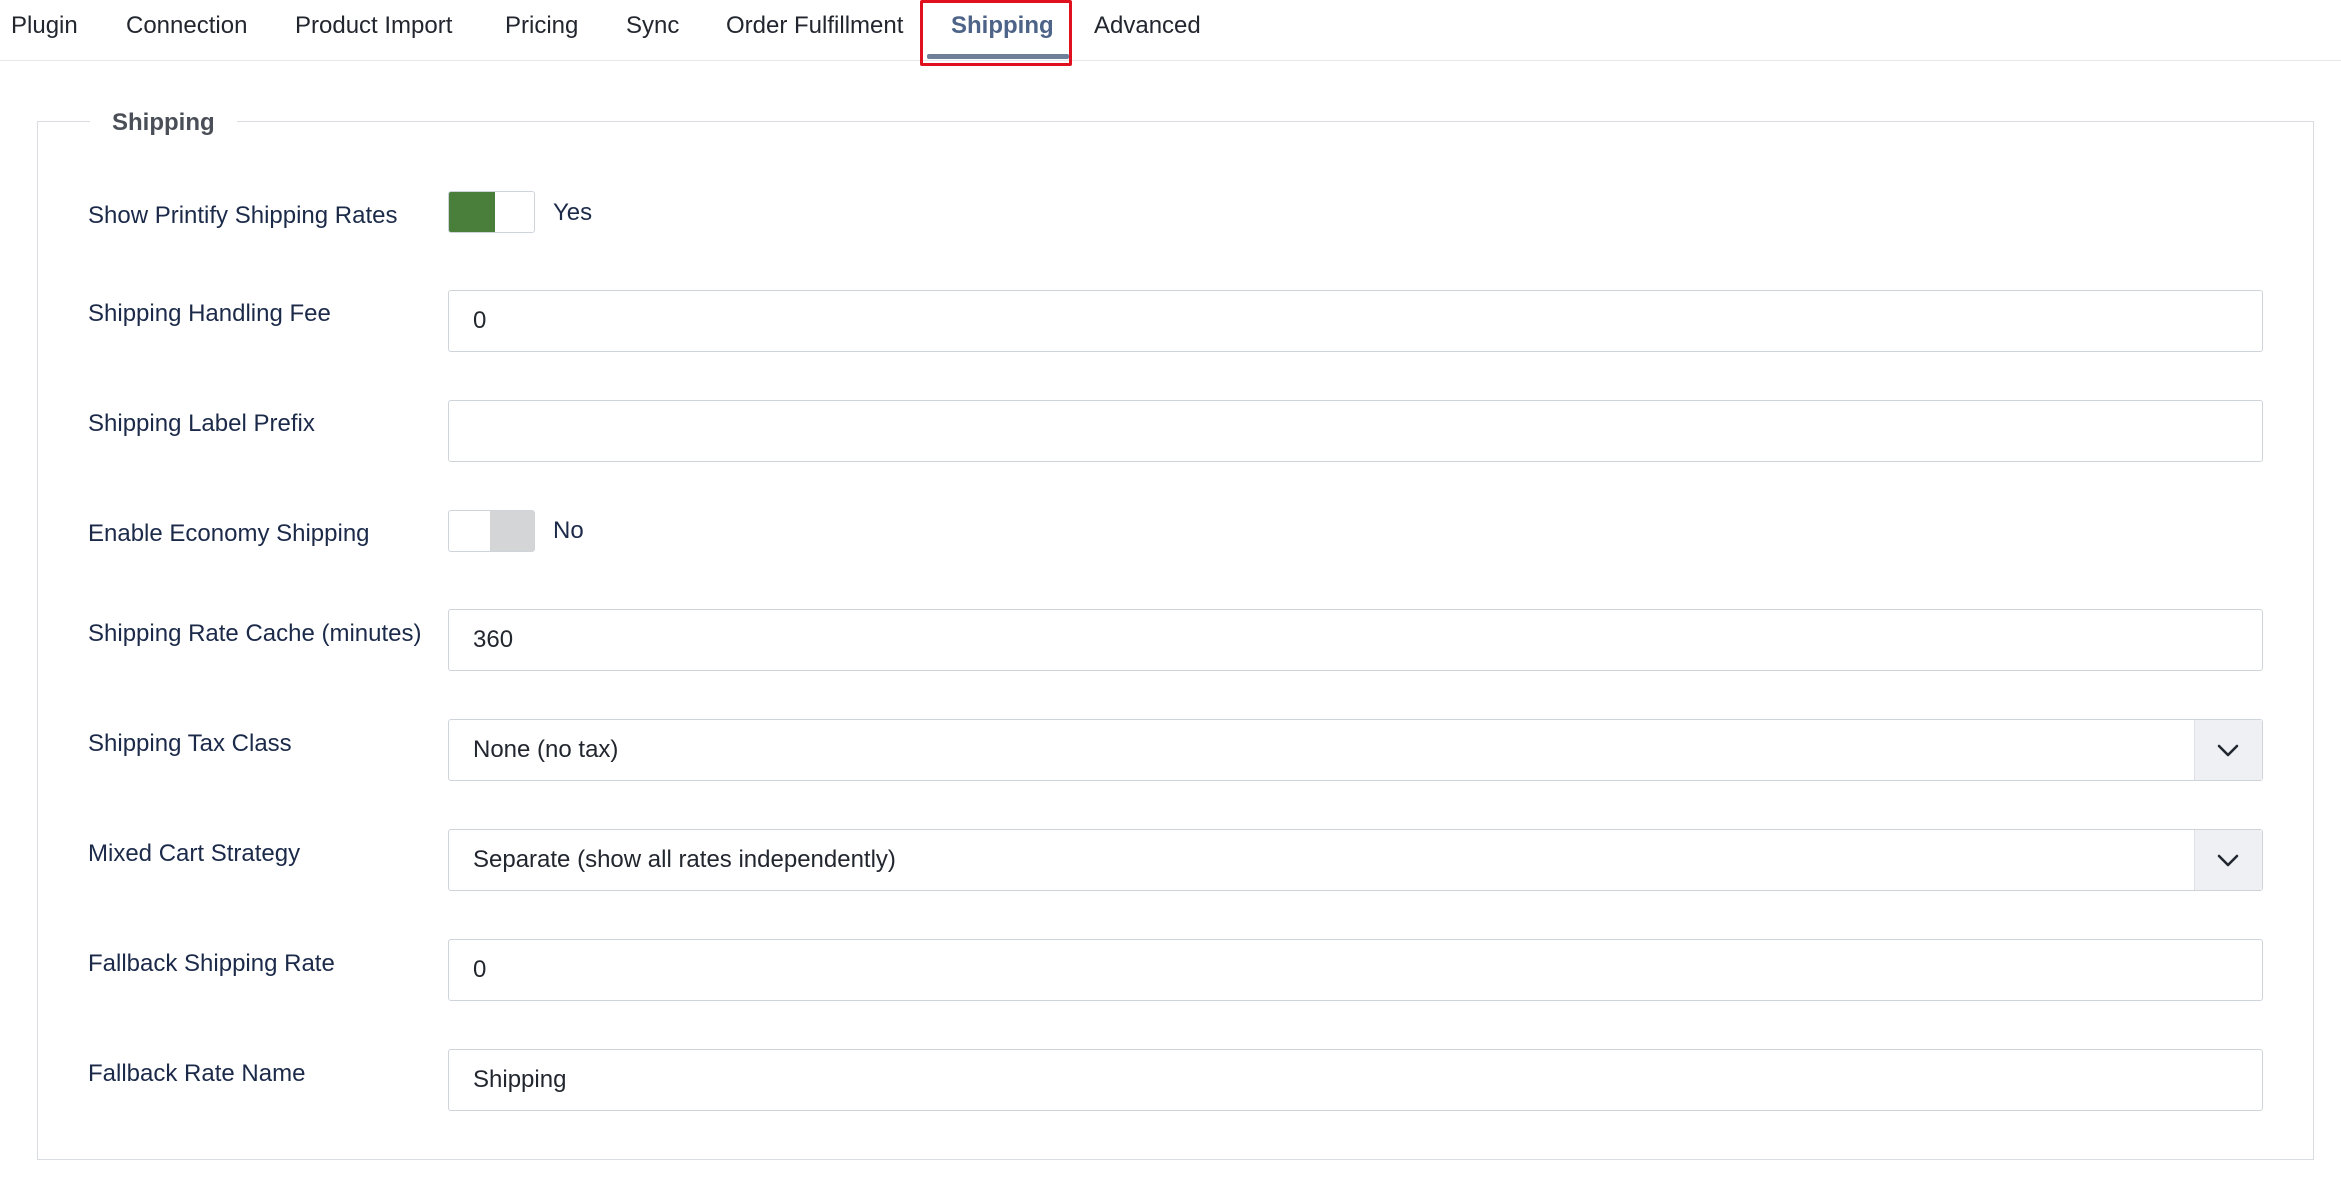  I want to click on mixed-cart-label: Mixed Cart Strategy, so click(194, 853).